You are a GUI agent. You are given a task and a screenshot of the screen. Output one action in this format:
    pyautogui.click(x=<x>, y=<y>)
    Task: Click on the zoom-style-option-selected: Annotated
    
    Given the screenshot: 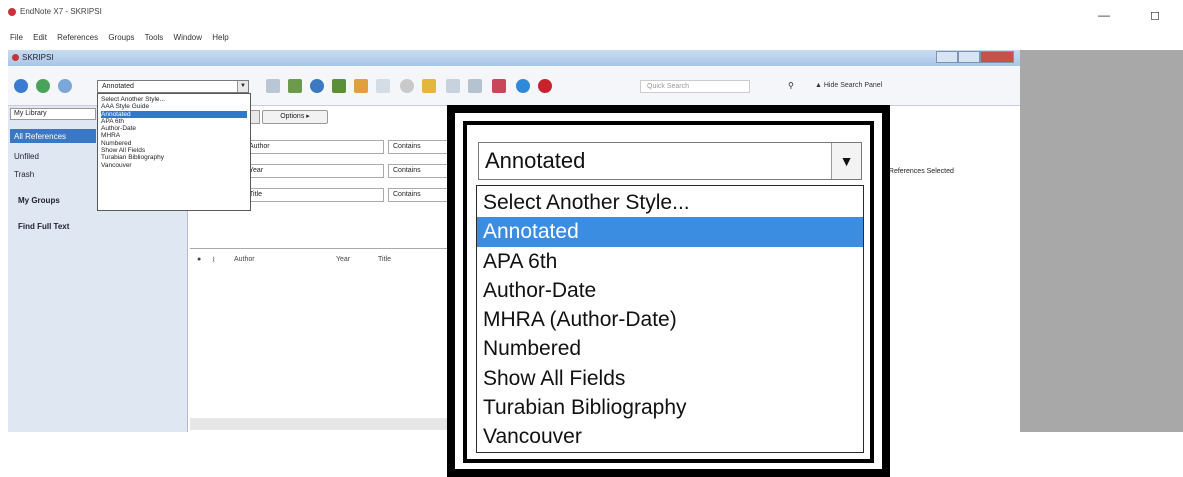 What is the action you would take?
    pyautogui.click(x=670, y=232)
    